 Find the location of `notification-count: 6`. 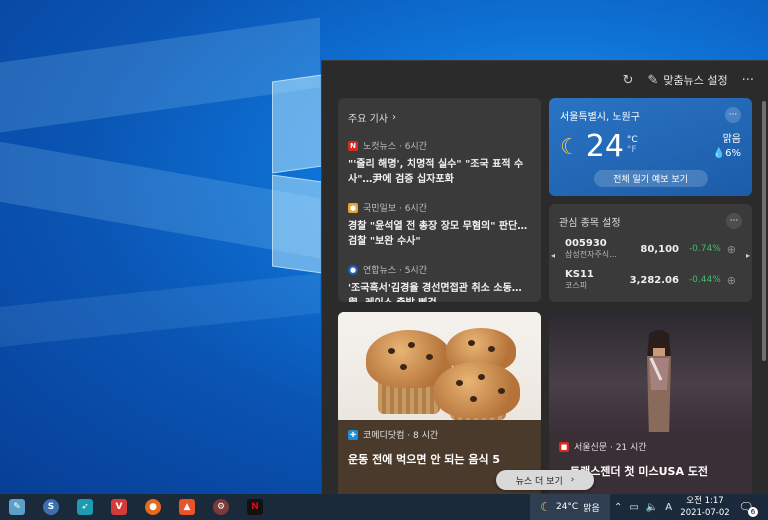

notification-count: 6 is located at coordinates (753, 512).